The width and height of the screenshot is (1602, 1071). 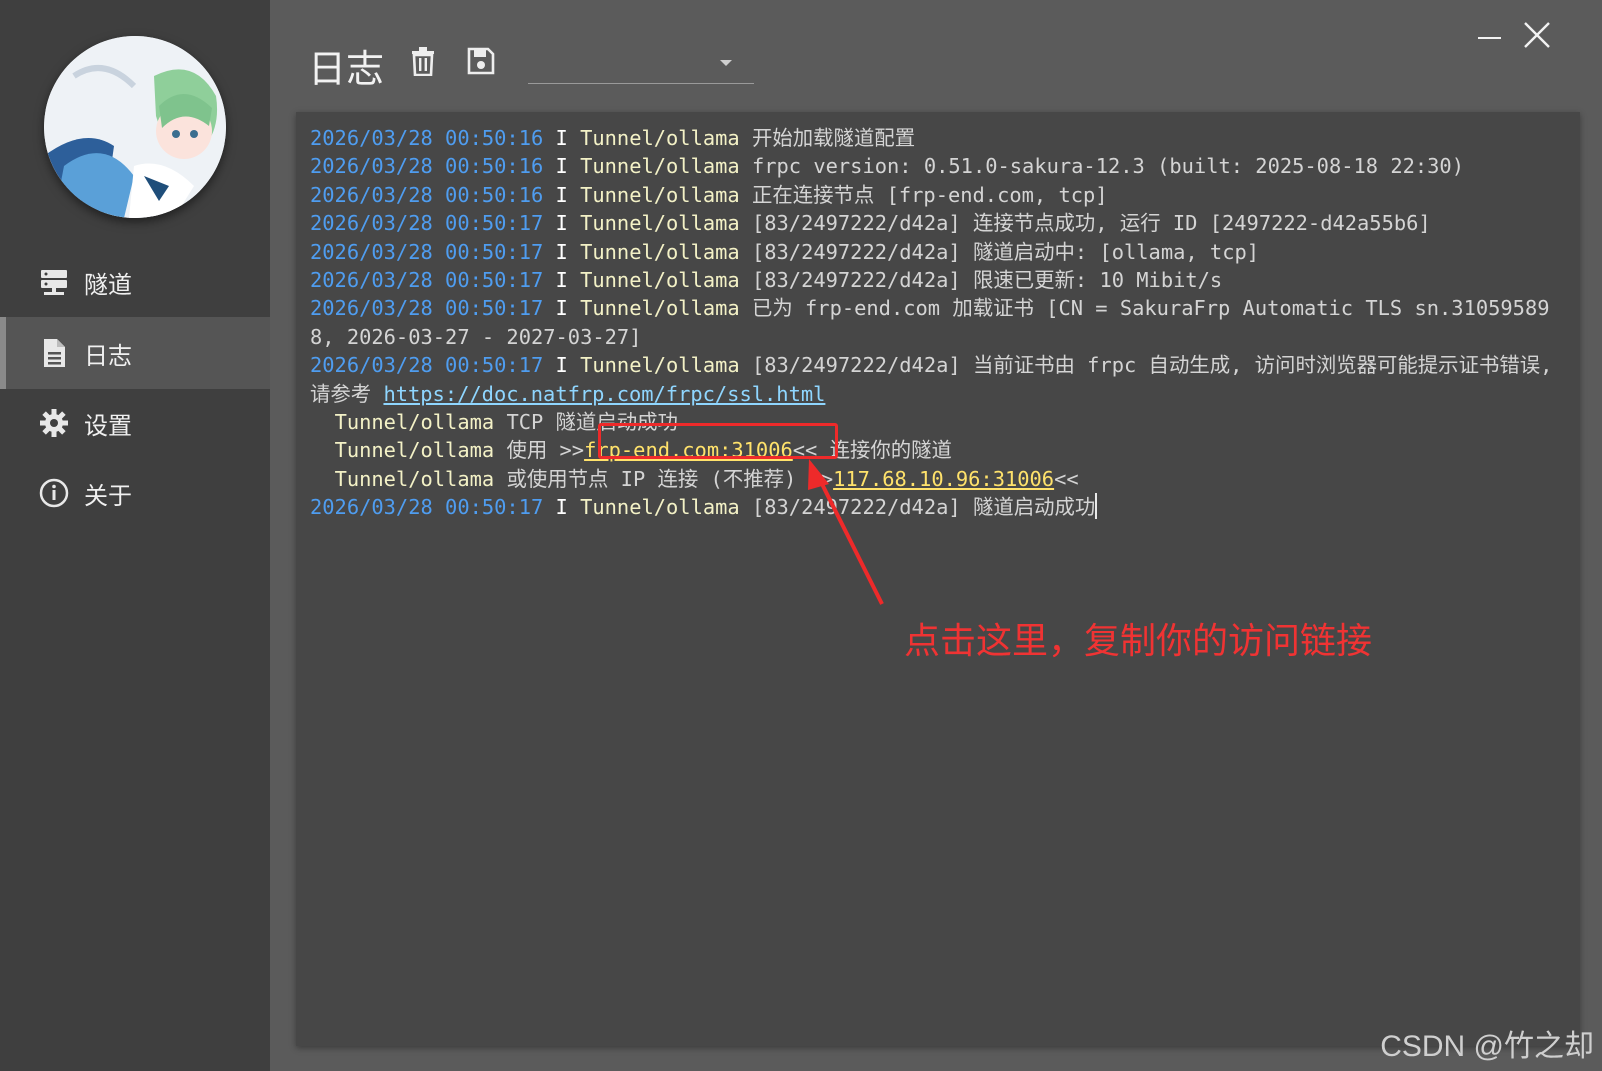 What do you see at coordinates (1487, 1046) in the screenshot?
I see `watermark: CSDN @竹之却` at bounding box center [1487, 1046].